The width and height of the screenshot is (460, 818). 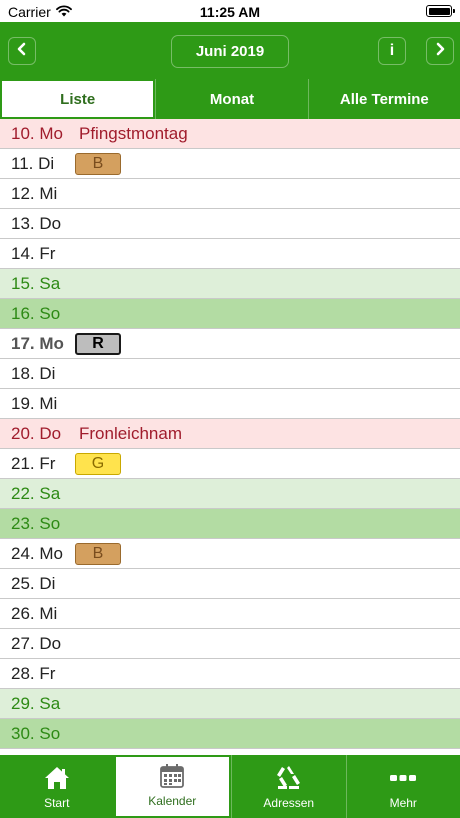 What do you see at coordinates (37, 553) in the screenshot?
I see `day-date: 24. Mo` at bounding box center [37, 553].